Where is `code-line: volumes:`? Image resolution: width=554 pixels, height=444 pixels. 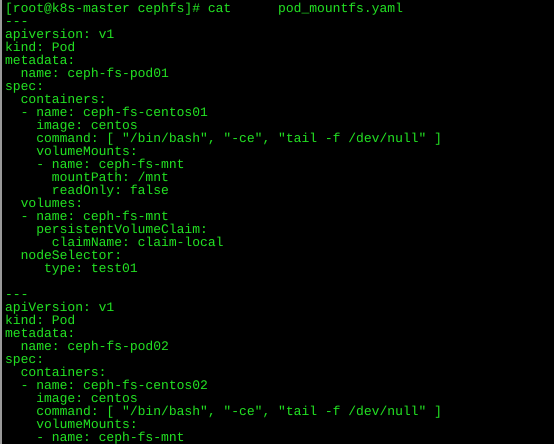 code-line: volumes: is located at coordinates (52, 203).